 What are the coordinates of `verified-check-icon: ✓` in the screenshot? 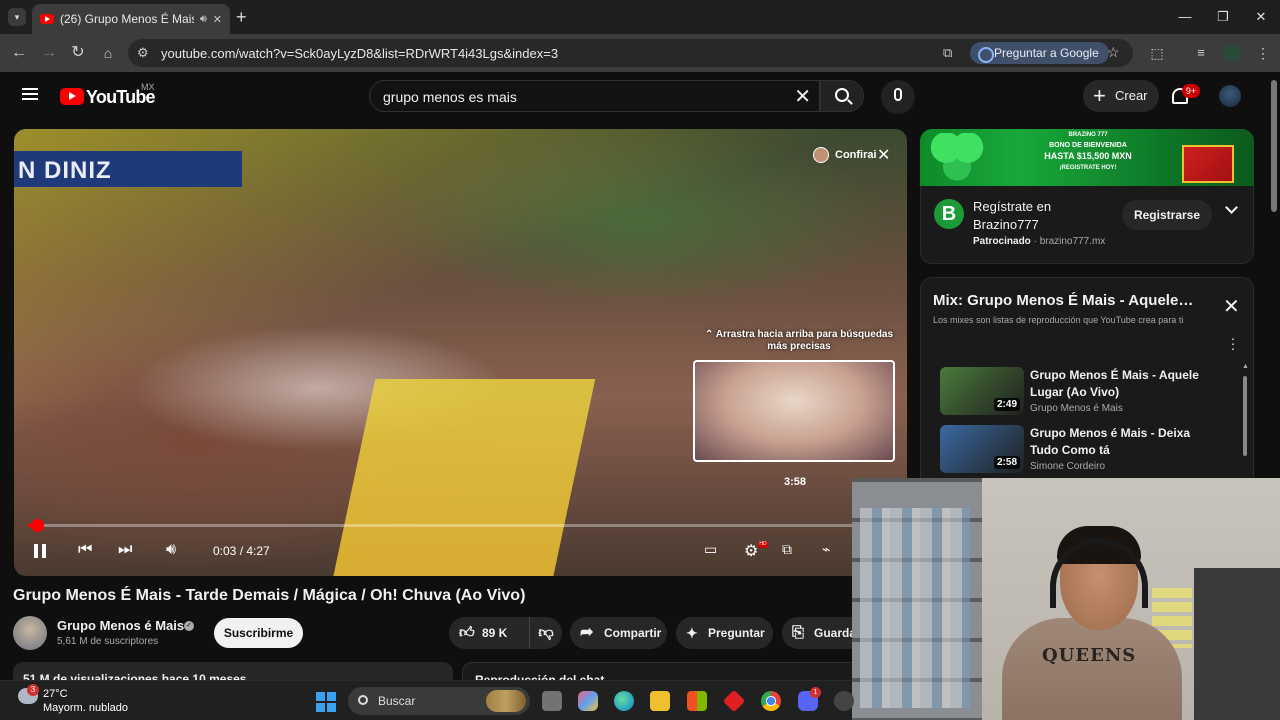 It's located at (189, 626).